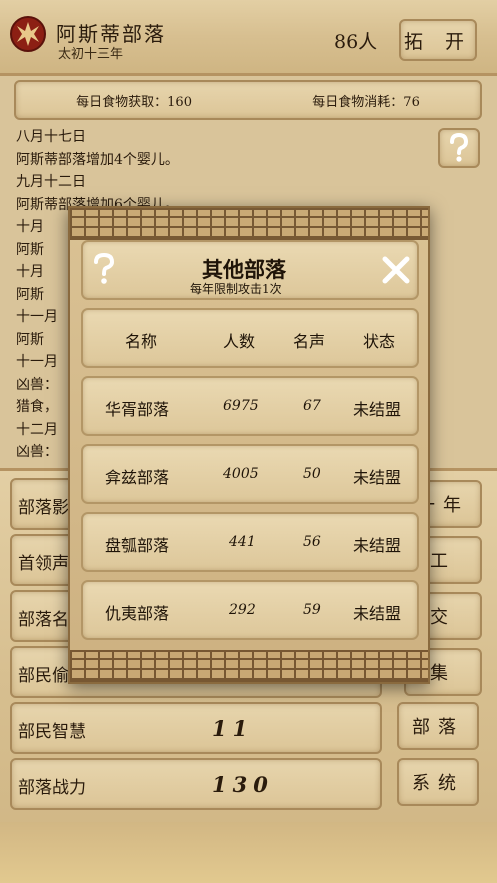 Image resolution: width=497 pixels, height=883 pixels. What do you see at coordinates (241, 406) in the screenshot?
I see `tribe-people-cell: 6975` at bounding box center [241, 406].